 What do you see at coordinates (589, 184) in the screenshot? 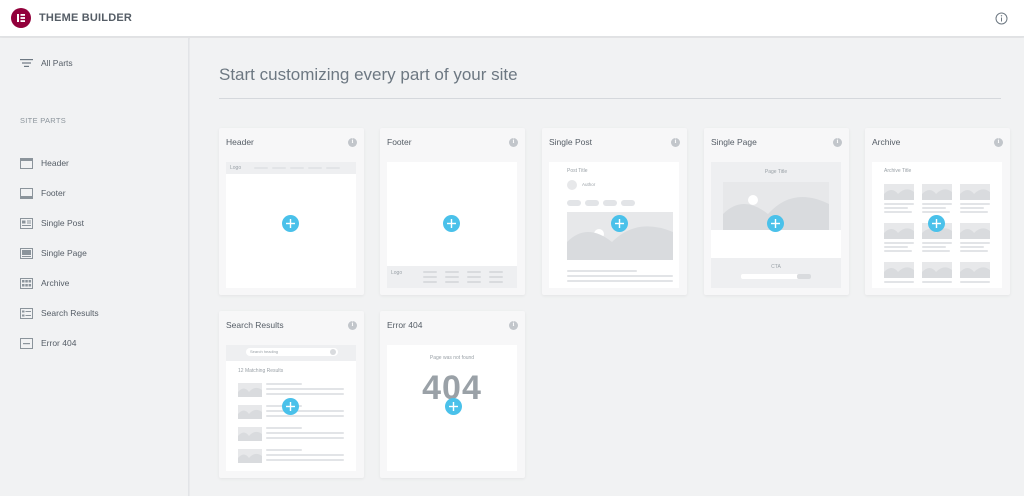
I see `preview-author: Author` at bounding box center [589, 184].